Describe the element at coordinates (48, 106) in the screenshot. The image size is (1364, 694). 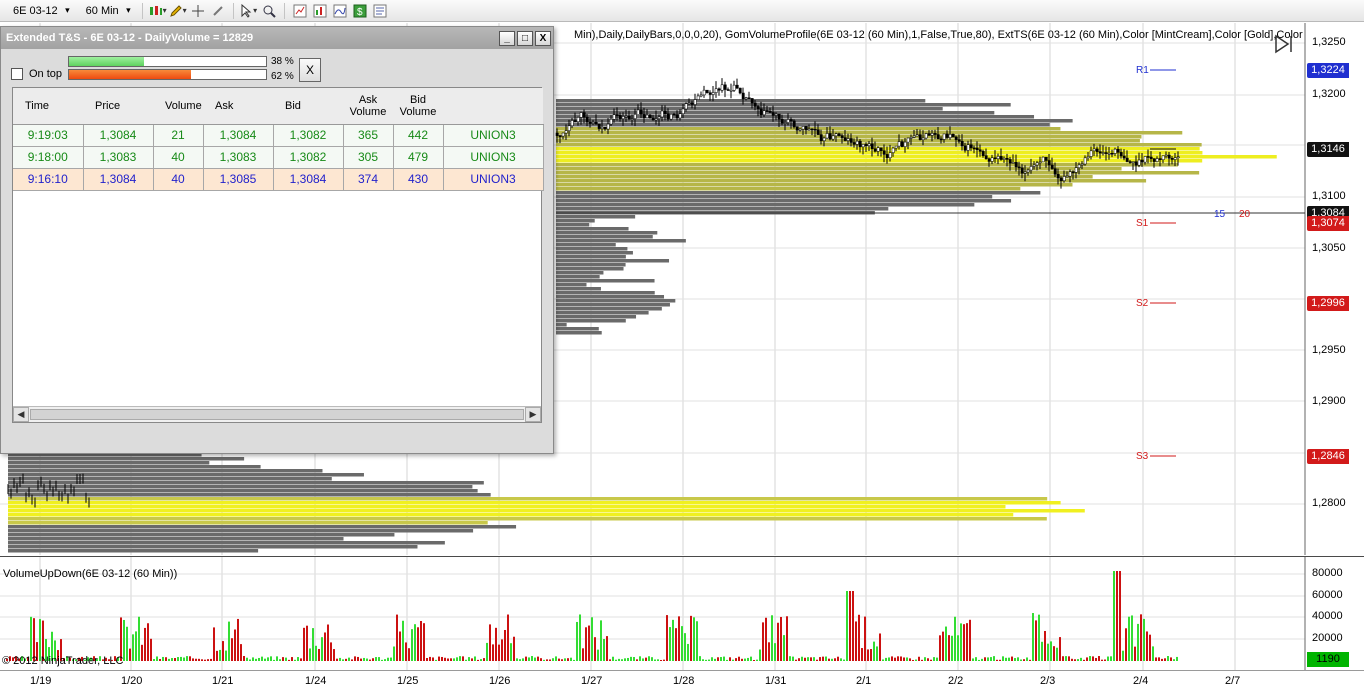
I see `ts-column-header: Time` at that location.